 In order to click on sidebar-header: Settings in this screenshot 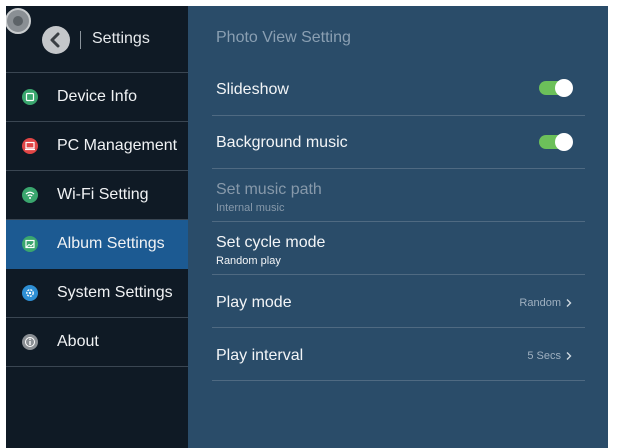, I will do `click(97, 39)`.